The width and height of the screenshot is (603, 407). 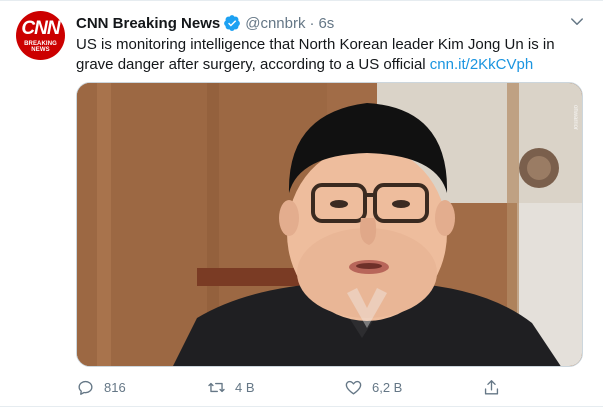 What do you see at coordinates (231, 387) in the screenshot?
I see `retweet-button: 4 В` at bounding box center [231, 387].